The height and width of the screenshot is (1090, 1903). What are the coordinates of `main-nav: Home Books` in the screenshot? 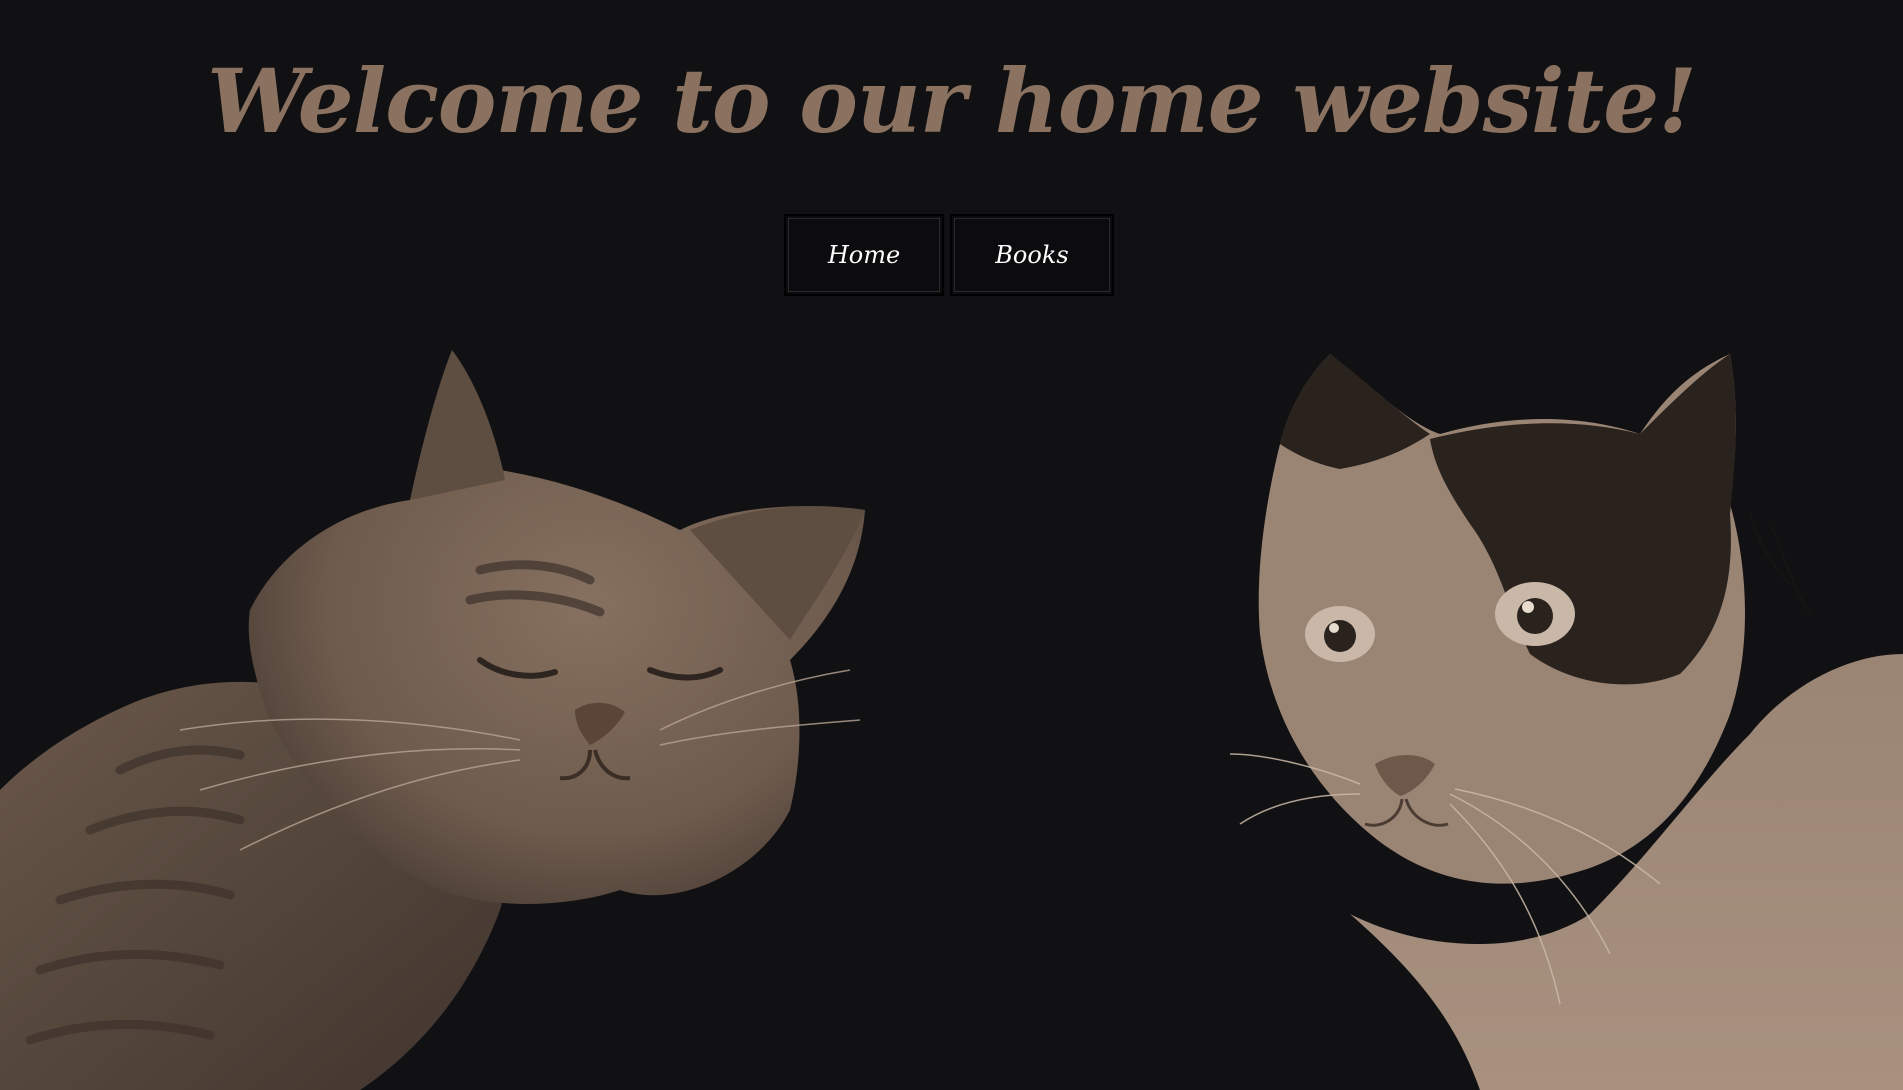 It's located at (949, 255).